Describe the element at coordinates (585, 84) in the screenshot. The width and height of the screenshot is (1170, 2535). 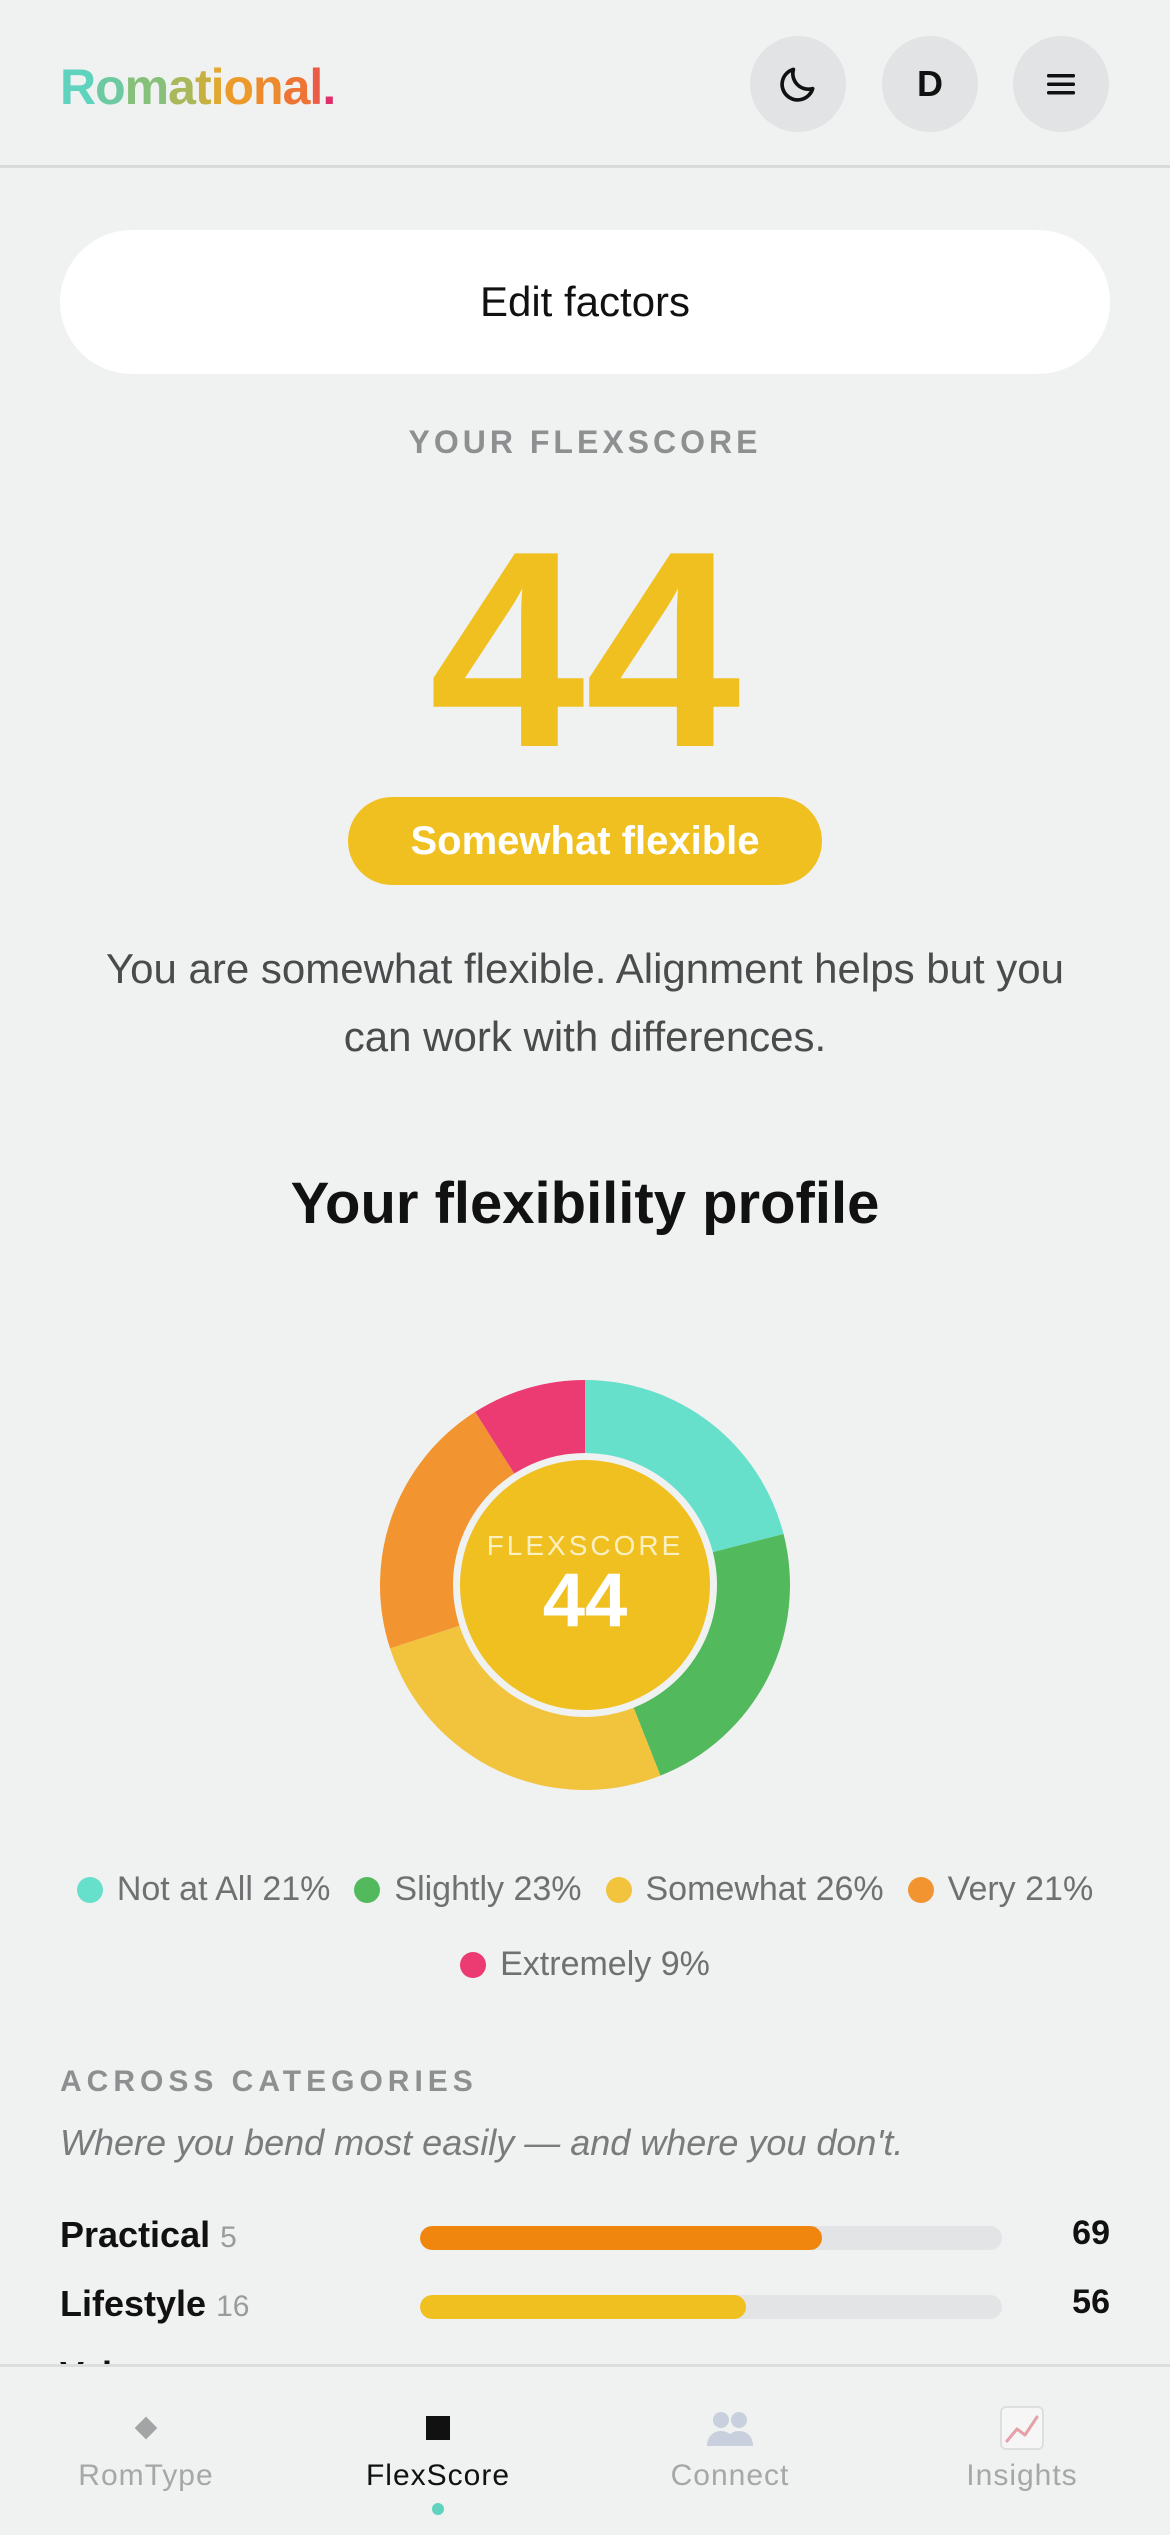
I see `app-header: Romational. D` at that location.